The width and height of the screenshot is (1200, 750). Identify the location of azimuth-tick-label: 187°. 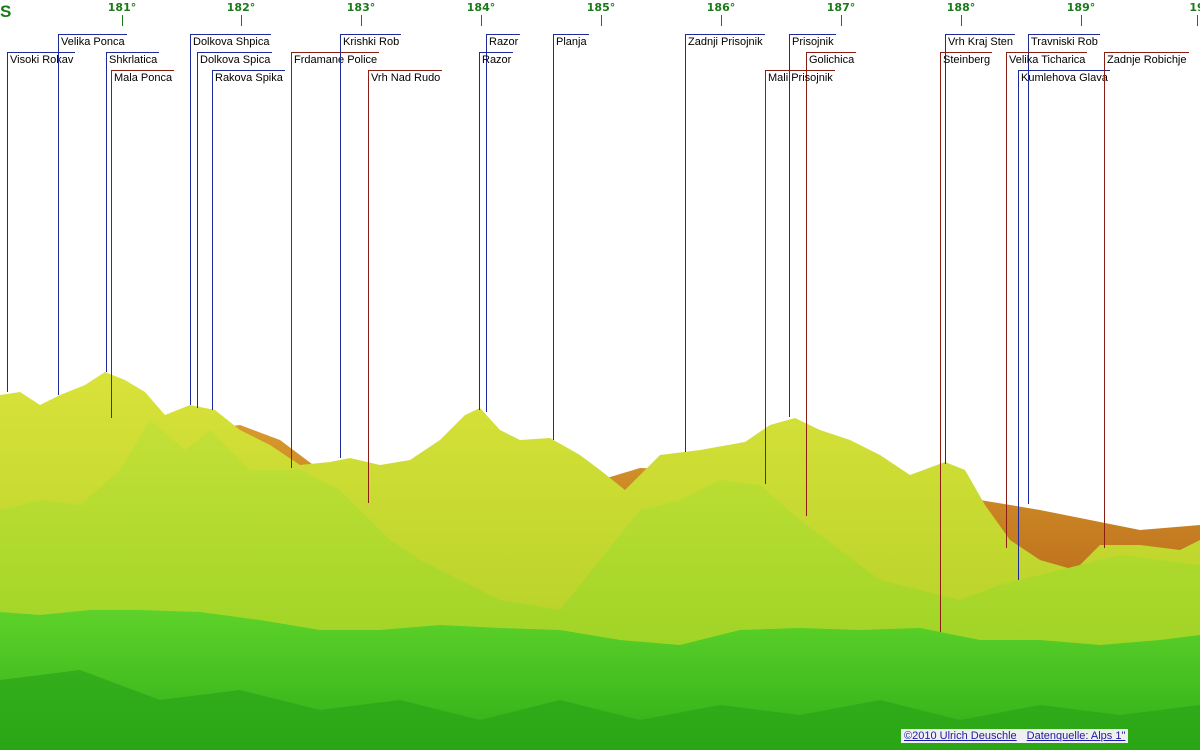
(841, 7).